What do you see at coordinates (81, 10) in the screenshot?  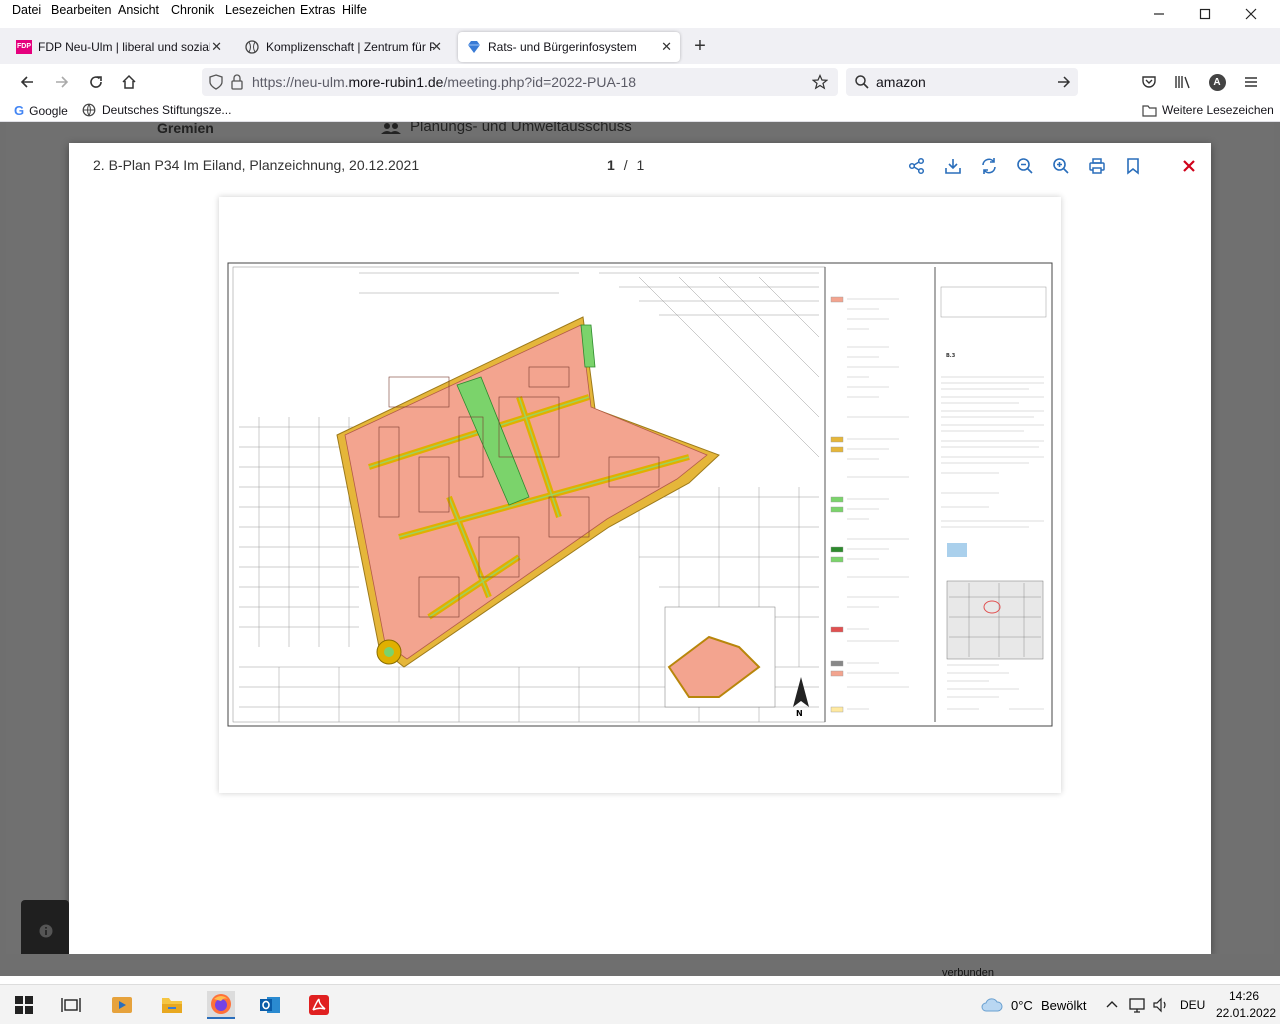 I see `menu-bearbeiten: Bearbeiten` at bounding box center [81, 10].